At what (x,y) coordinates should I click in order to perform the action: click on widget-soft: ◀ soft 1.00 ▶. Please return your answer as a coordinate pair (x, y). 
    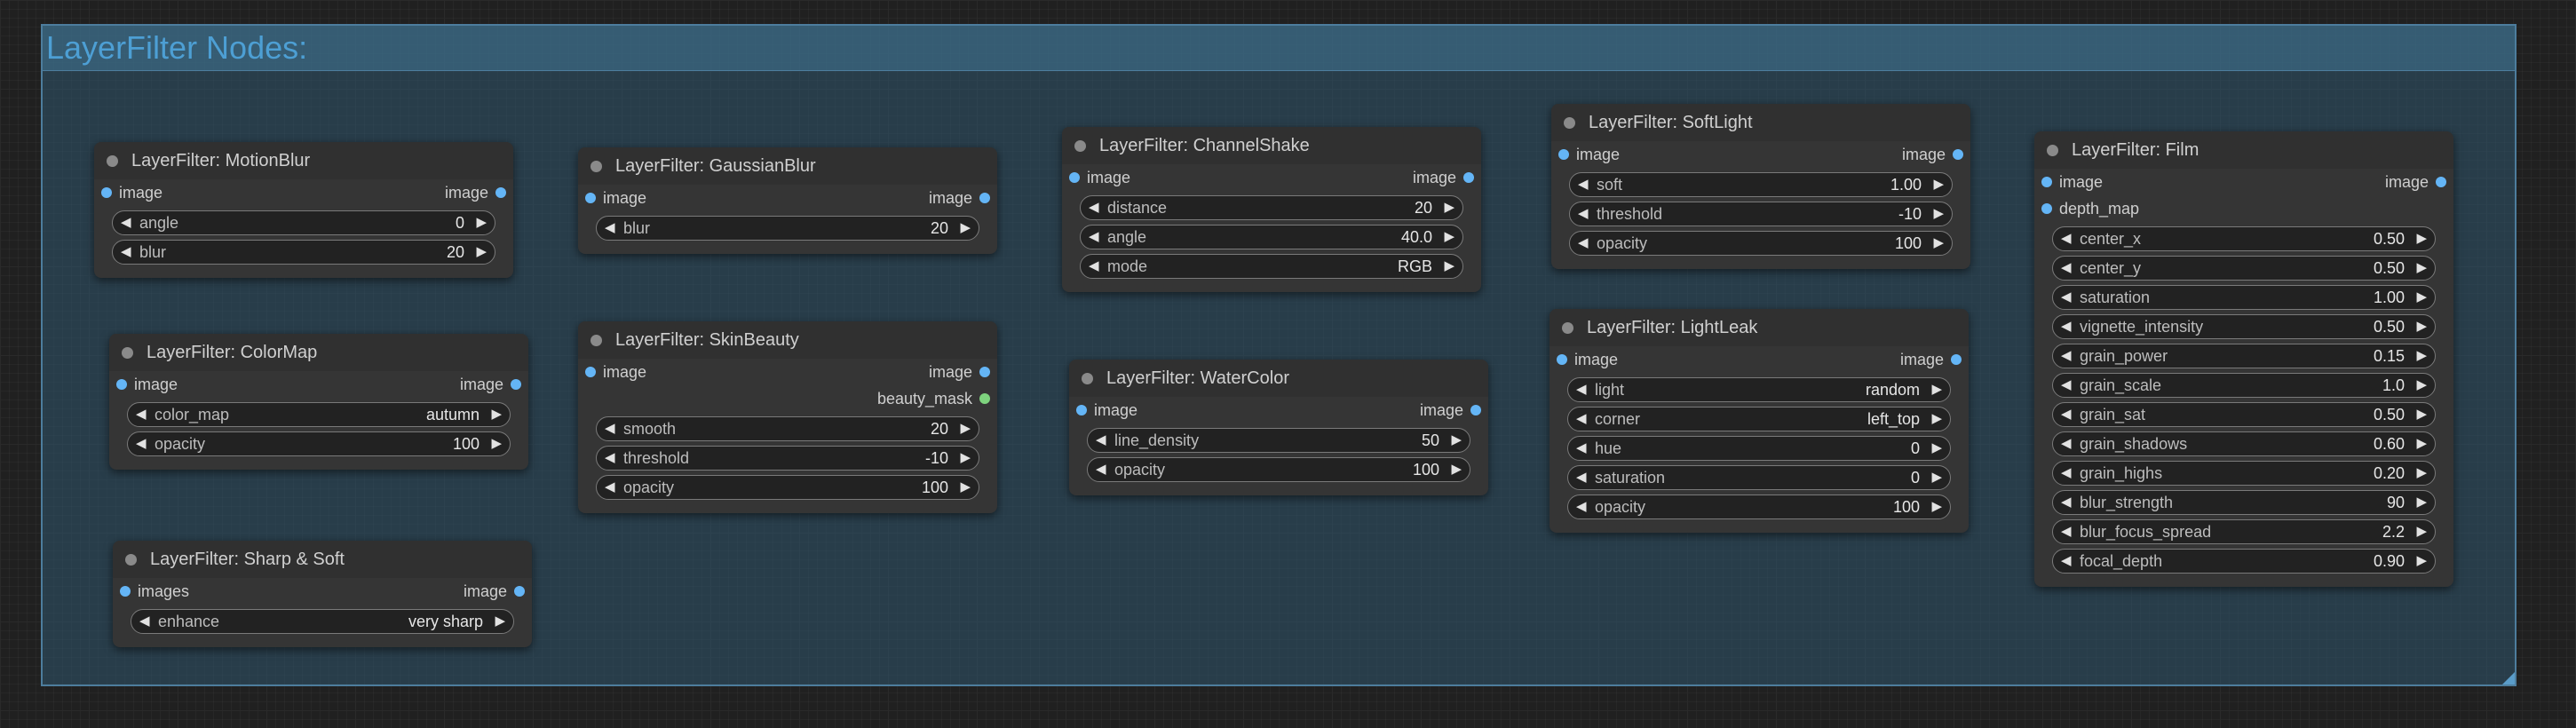
    Looking at the image, I should click on (1761, 184).